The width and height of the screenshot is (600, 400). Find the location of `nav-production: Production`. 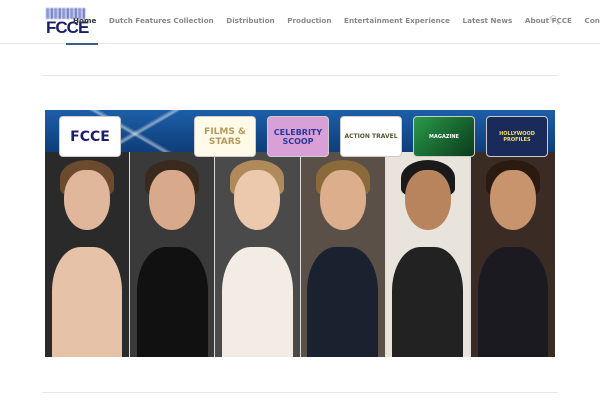

nav-production: Production is located at coordinates (309, 20).